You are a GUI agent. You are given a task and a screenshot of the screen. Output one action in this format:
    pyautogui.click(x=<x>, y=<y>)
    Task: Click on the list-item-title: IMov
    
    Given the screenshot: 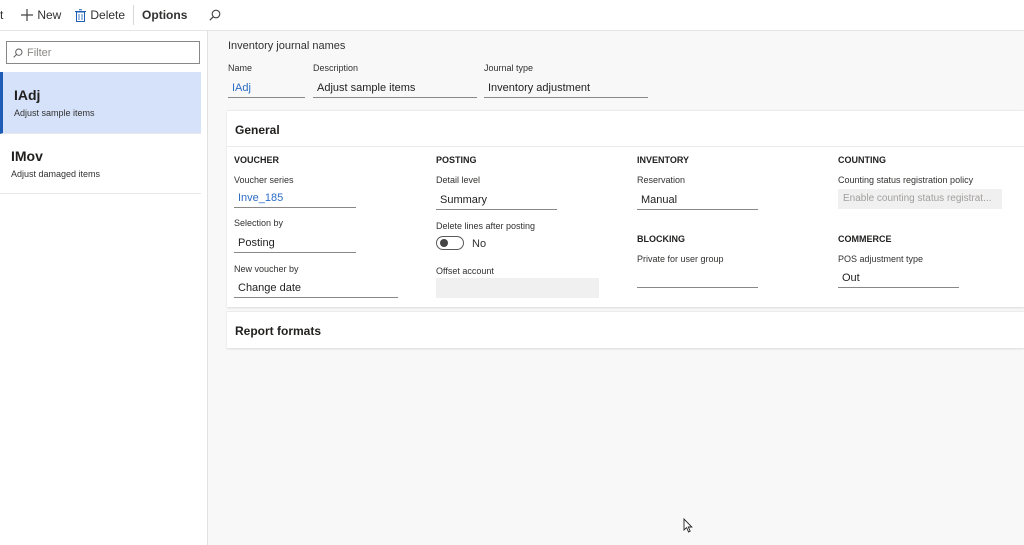 What is the action you would take?
    pyautogui.click(x=27, y=156)
    